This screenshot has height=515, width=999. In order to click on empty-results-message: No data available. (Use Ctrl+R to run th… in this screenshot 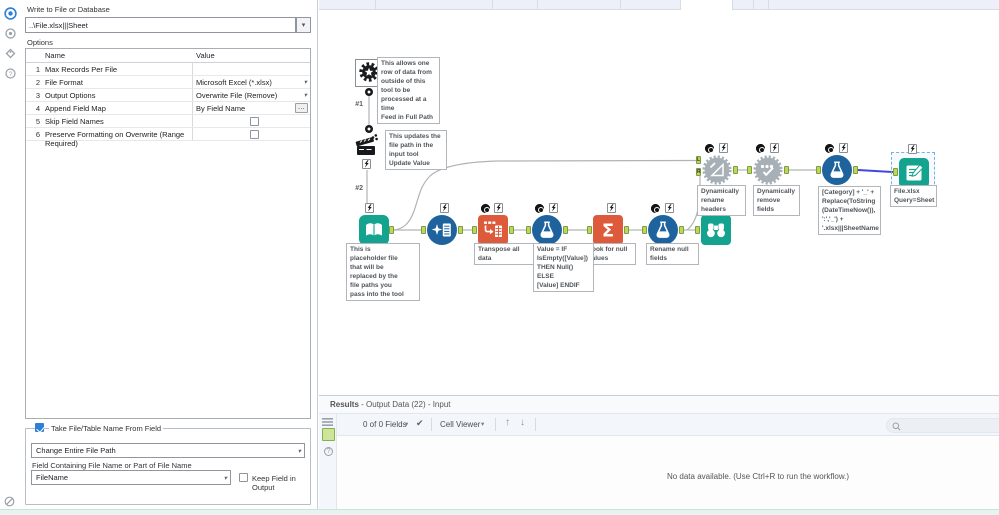, I will do `click(758, 476)`.